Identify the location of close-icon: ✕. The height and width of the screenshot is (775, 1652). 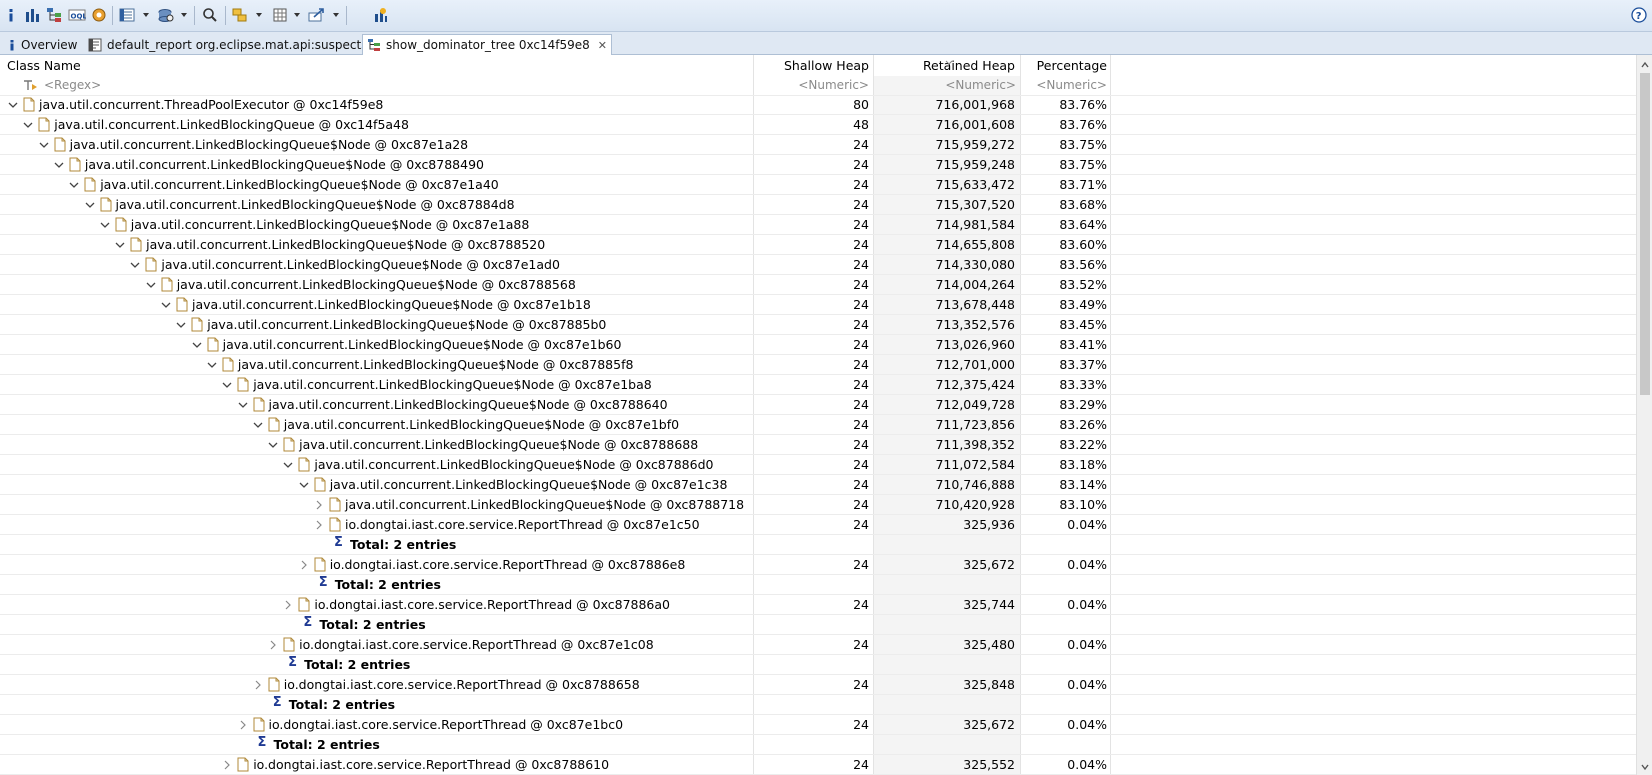
(602, 45).